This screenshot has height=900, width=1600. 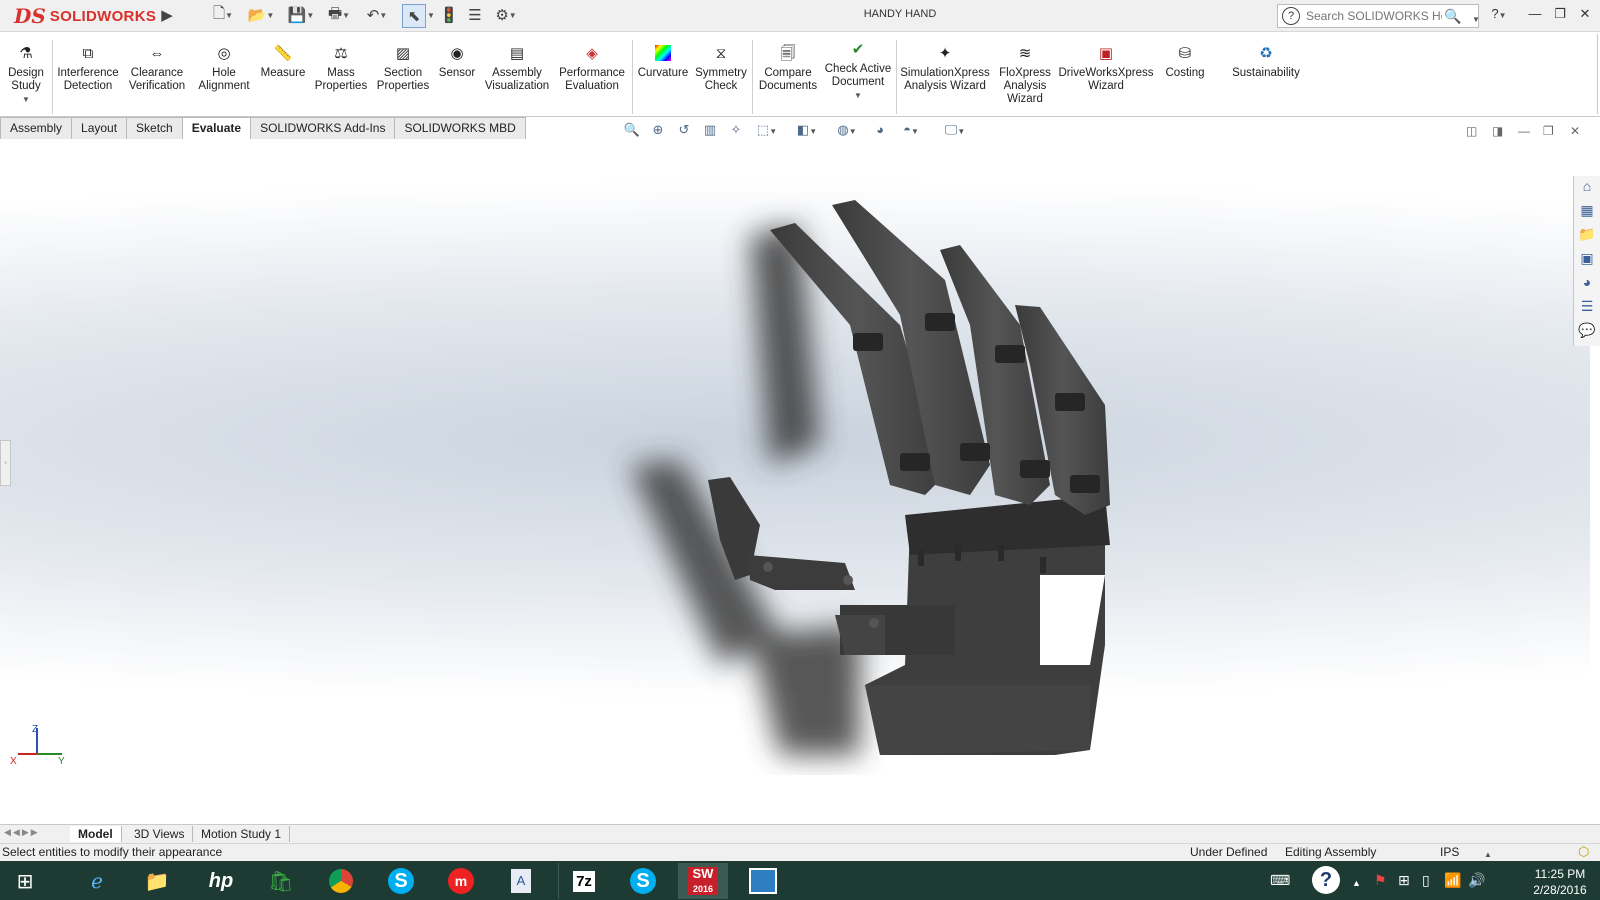 I want to click on symmetry-check-button: ⧖ Symmetry Check, so click(x=721, y=75).